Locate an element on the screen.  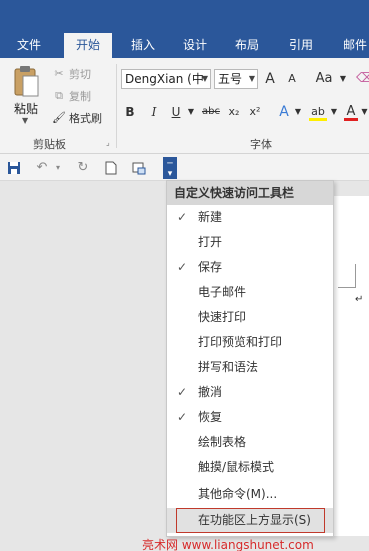
grow-font-button: A is located at coordinates (270, 79).